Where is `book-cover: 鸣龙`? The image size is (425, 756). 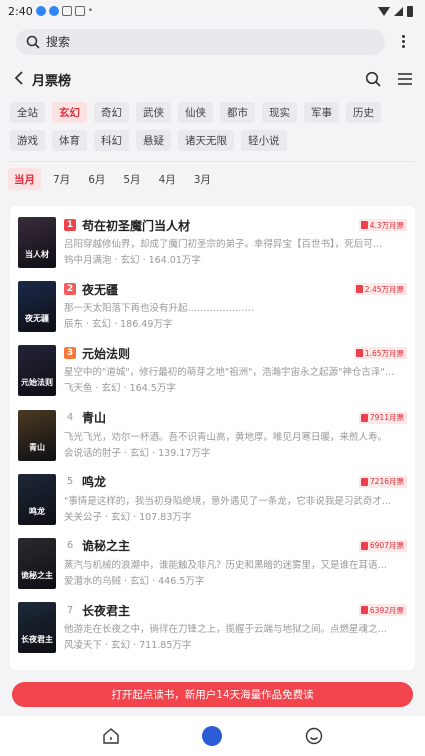
book-cover: 鸣龙 is located at coordinates (37, 499).